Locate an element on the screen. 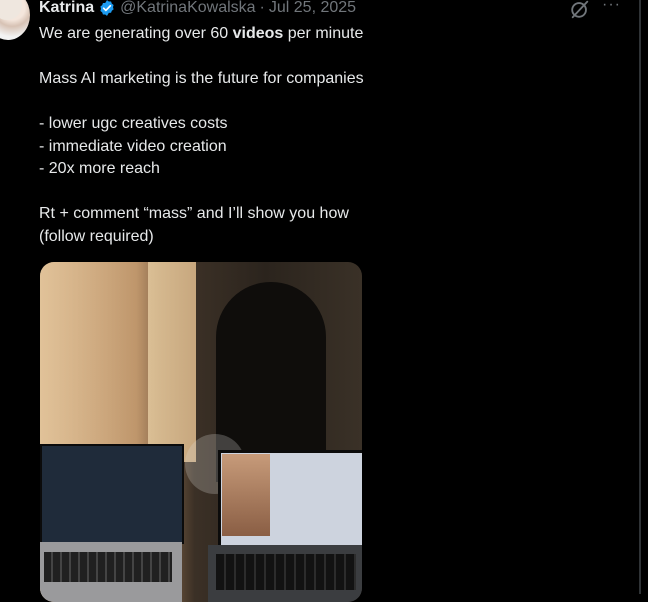 This screenshot has height=602, width=648. text-line-5: - 20x more reach is located at coordinates (99, 168).